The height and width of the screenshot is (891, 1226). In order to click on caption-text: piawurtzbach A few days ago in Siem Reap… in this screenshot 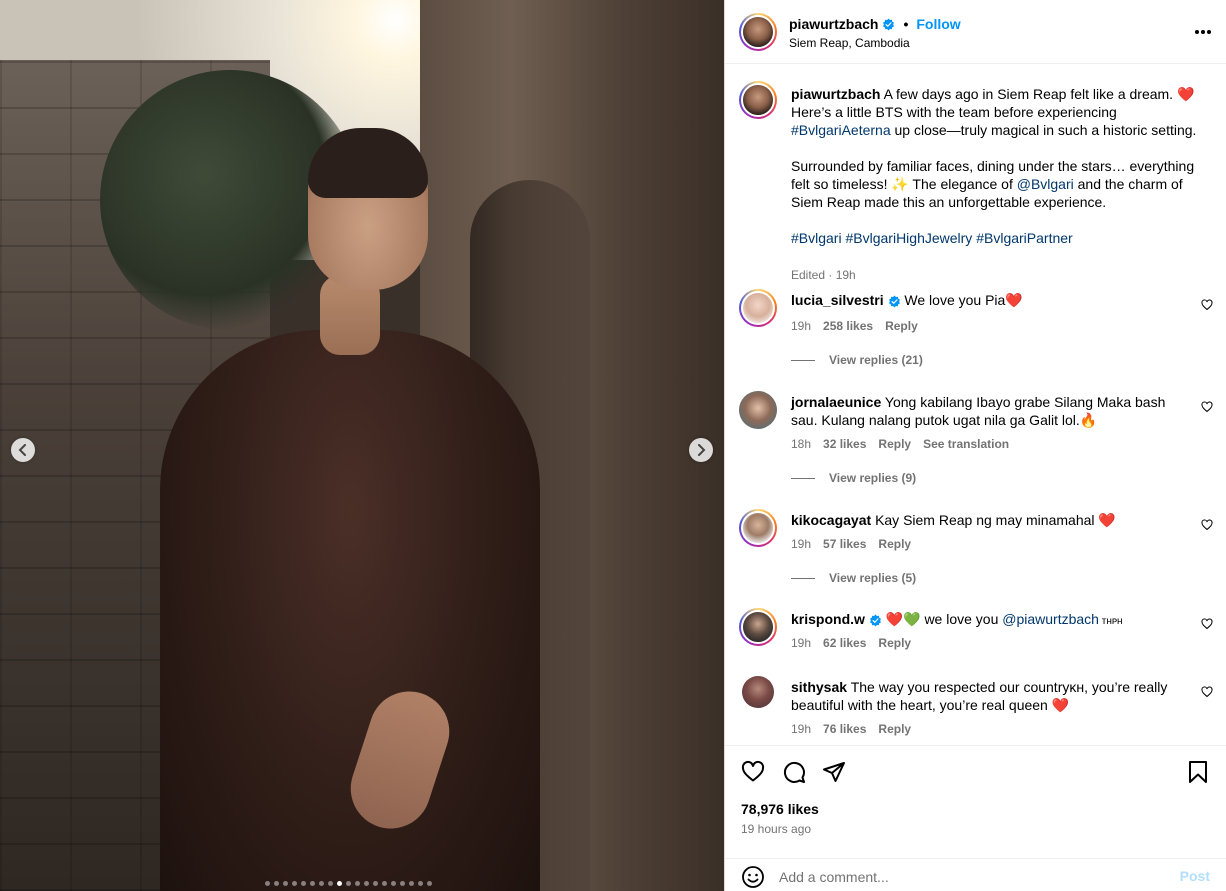, I will do `click(996, 175)`.